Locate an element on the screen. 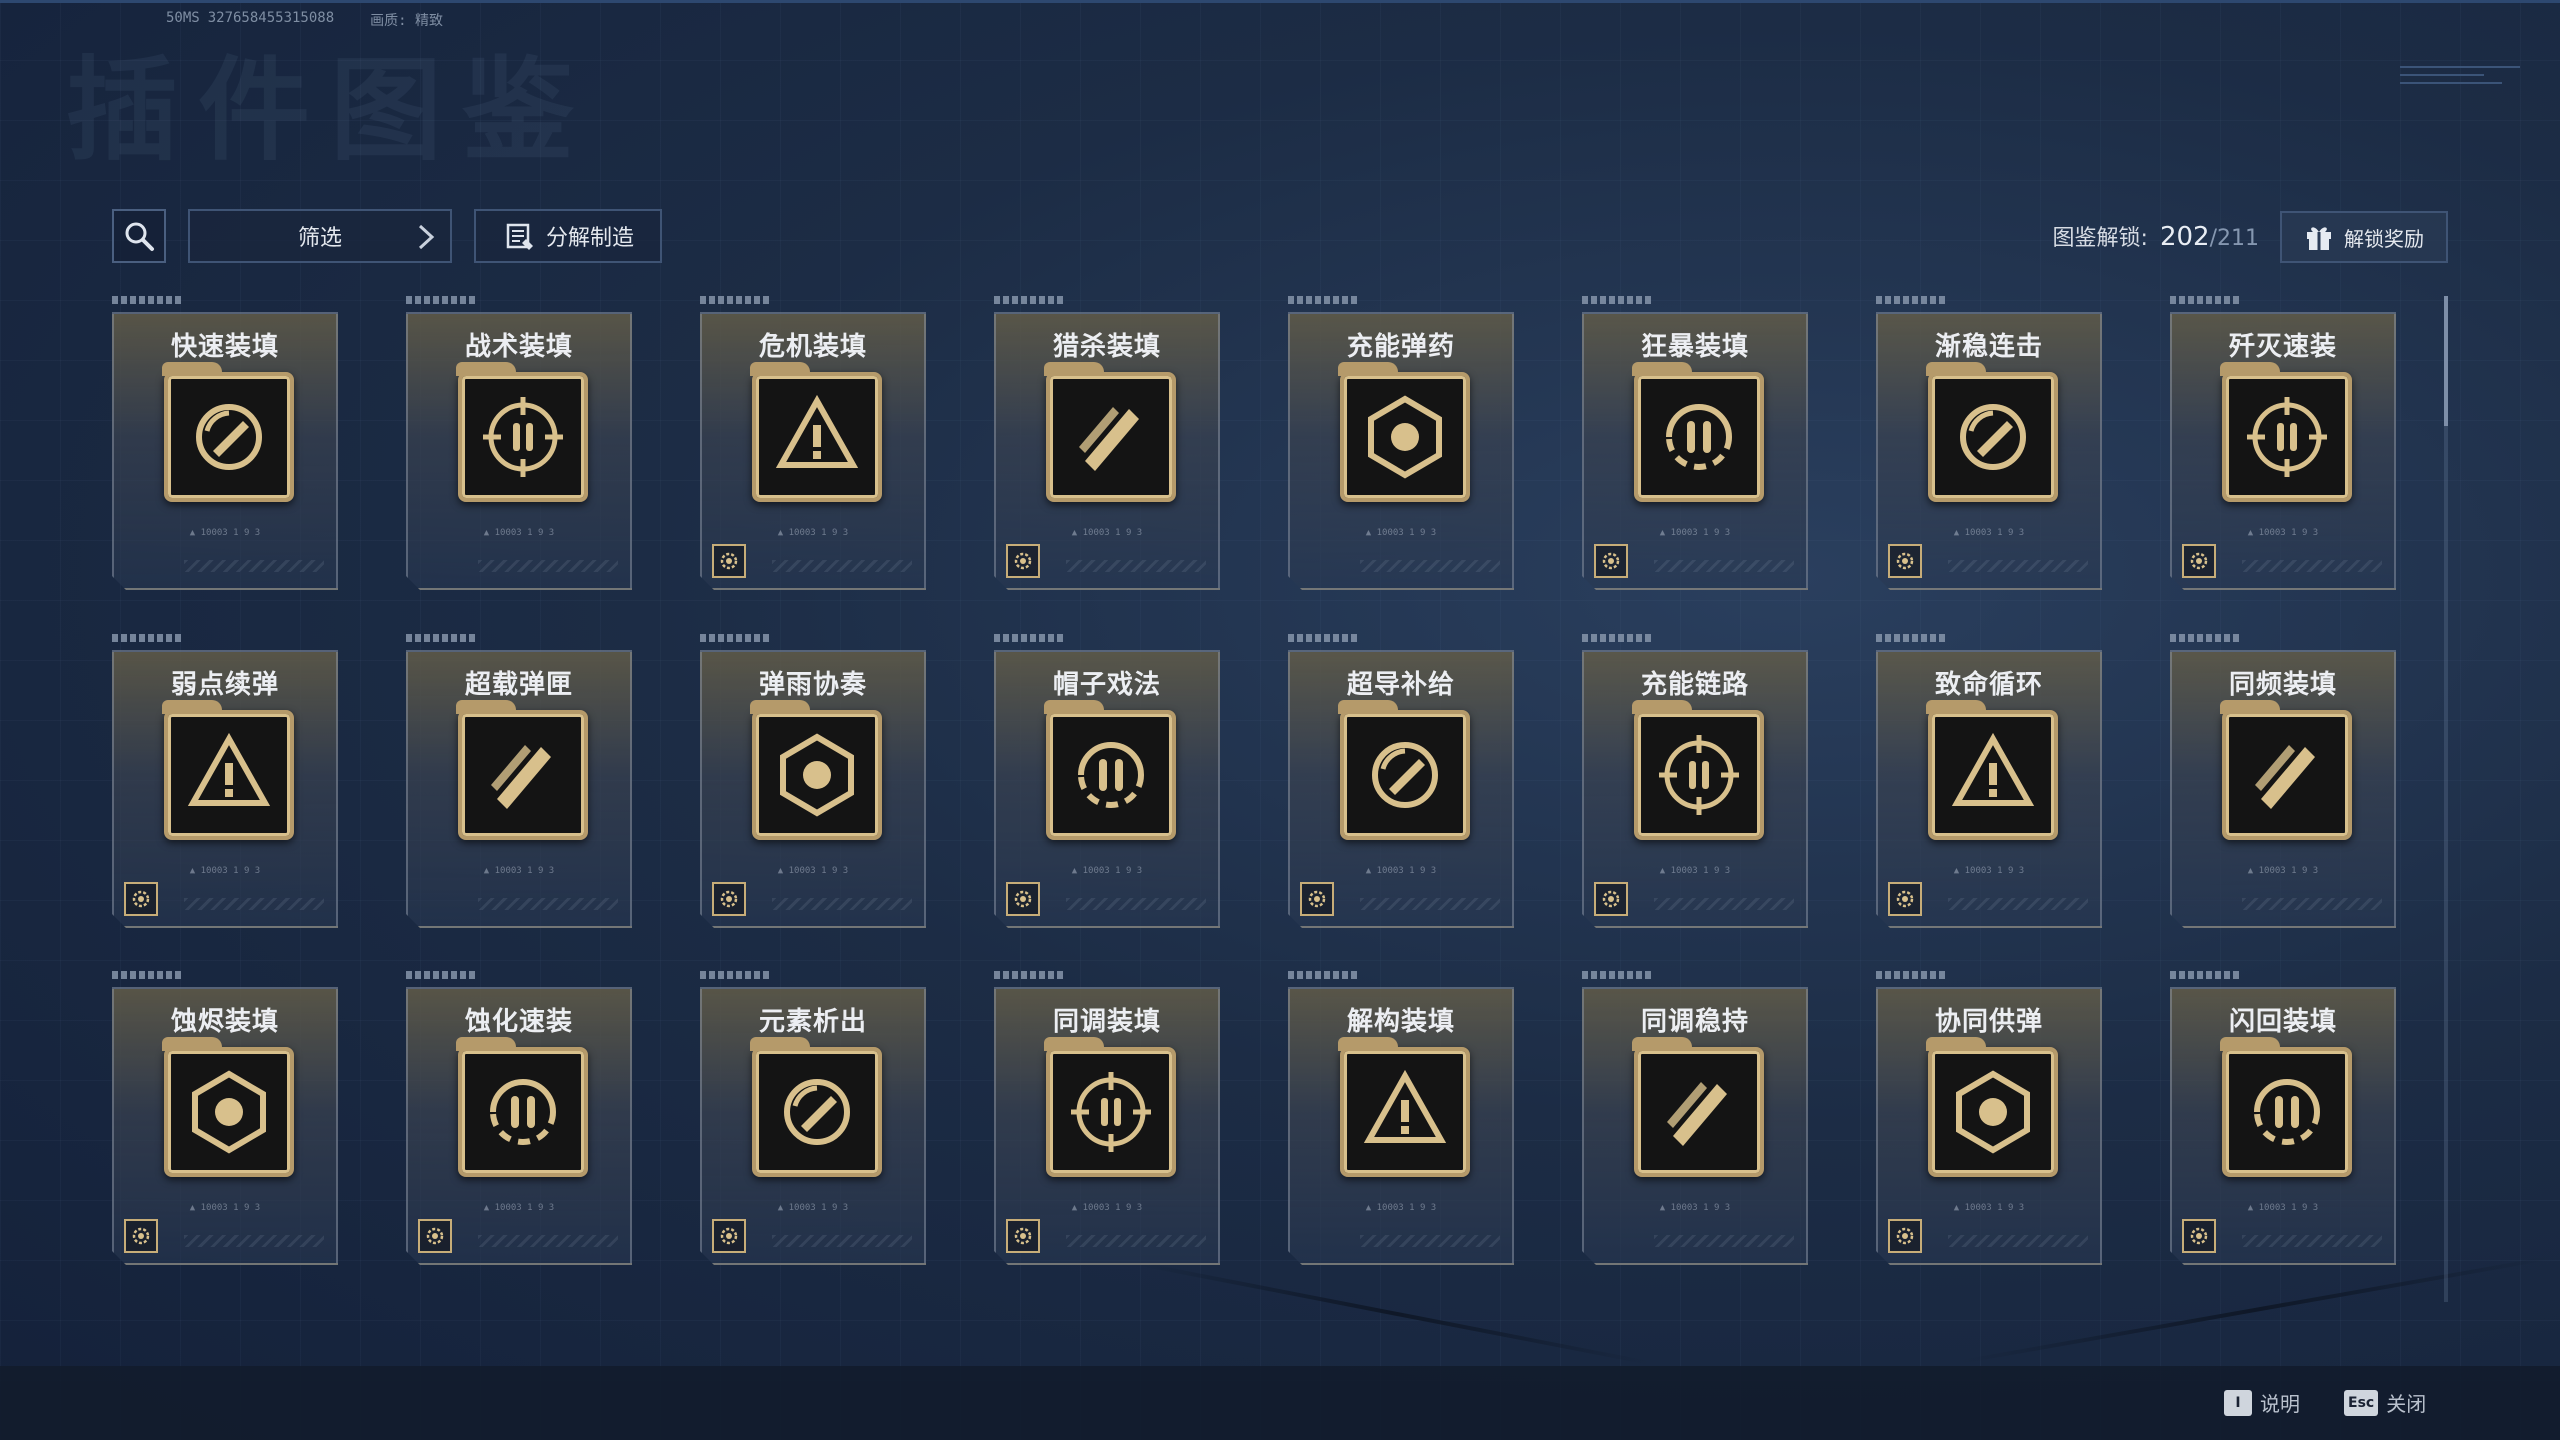 The height and width of the screenshot is (1440, 2560). plugin-card-title: 帽子戏法 is located at coordinates (1106, 685).